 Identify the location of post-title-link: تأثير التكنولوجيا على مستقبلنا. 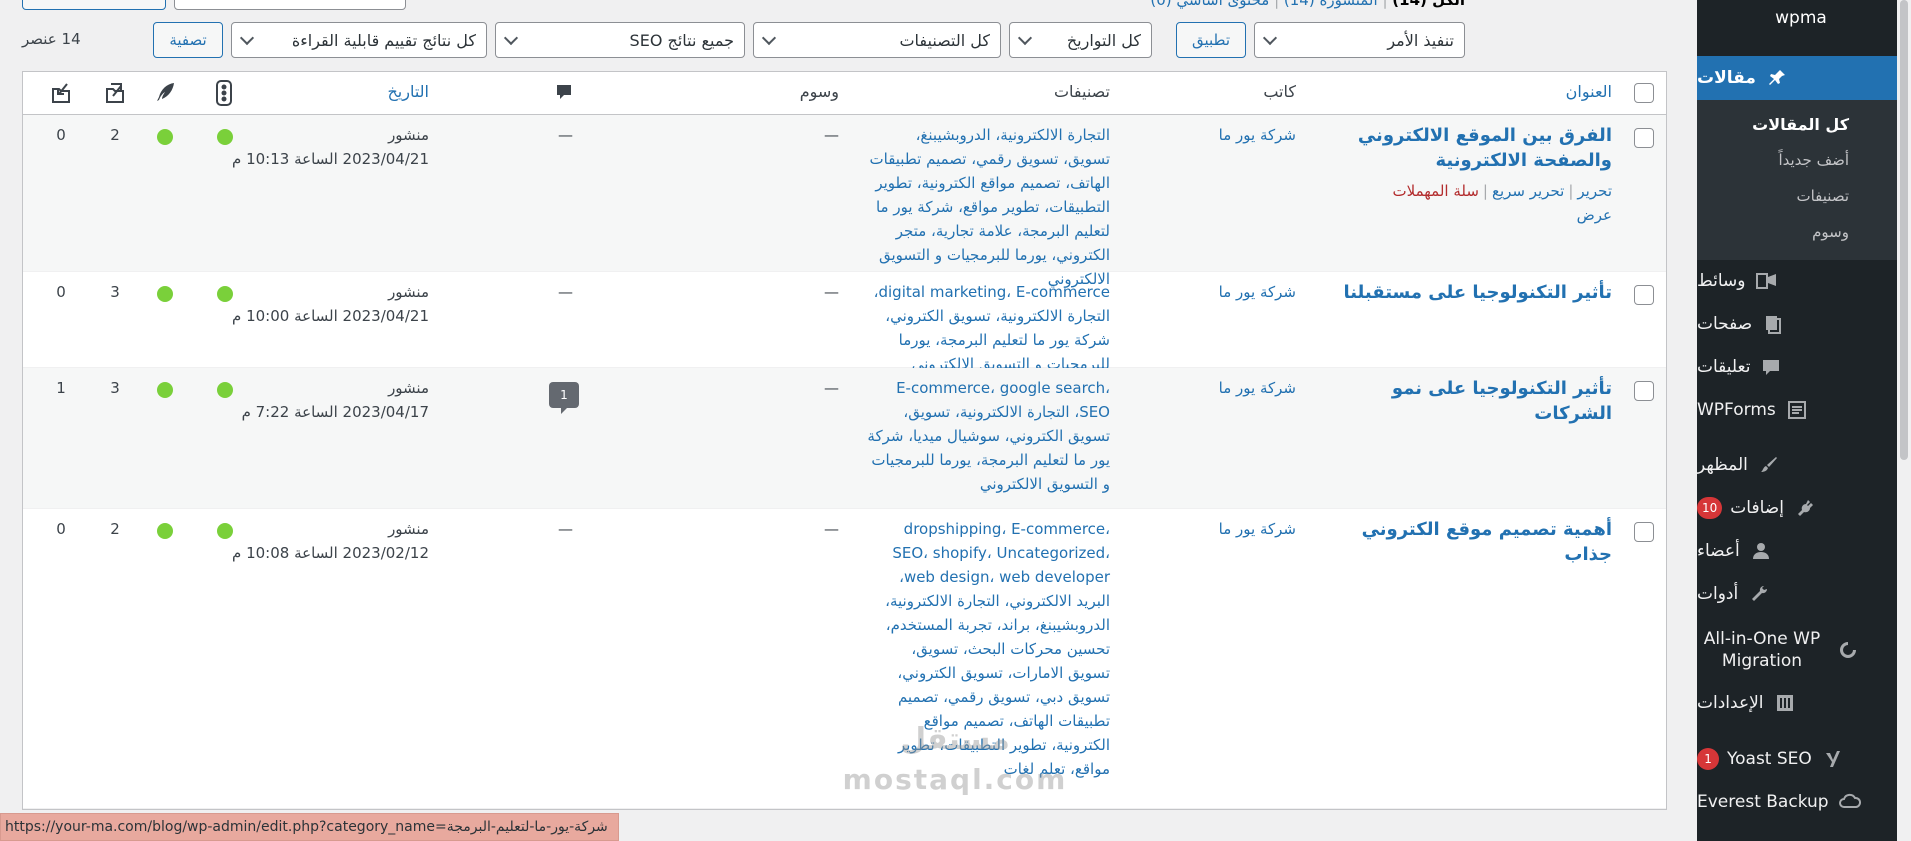
(1477, 292).